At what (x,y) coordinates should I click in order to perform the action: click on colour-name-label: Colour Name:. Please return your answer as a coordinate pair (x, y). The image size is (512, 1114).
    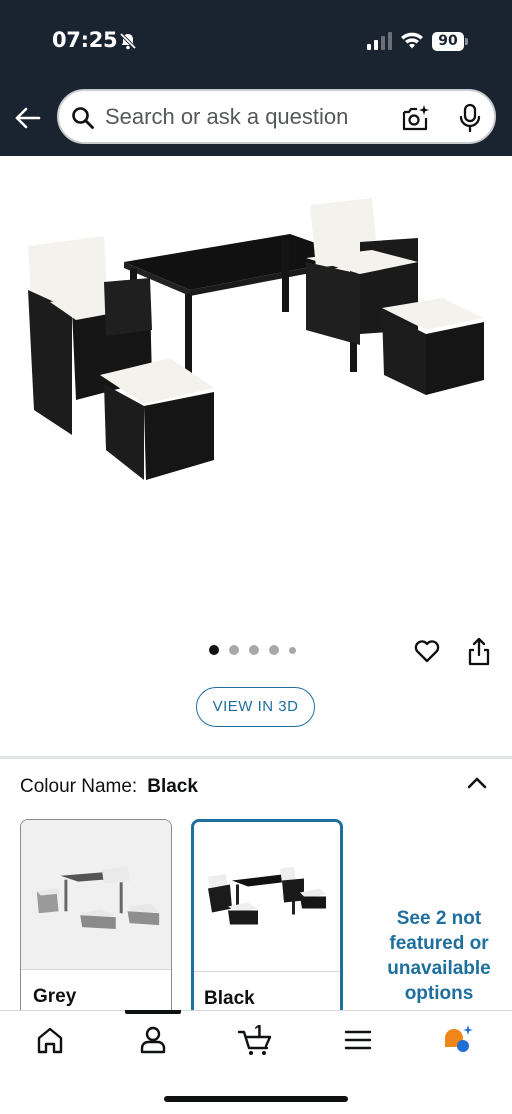
    Looking at the image, I should click on (79, 786).